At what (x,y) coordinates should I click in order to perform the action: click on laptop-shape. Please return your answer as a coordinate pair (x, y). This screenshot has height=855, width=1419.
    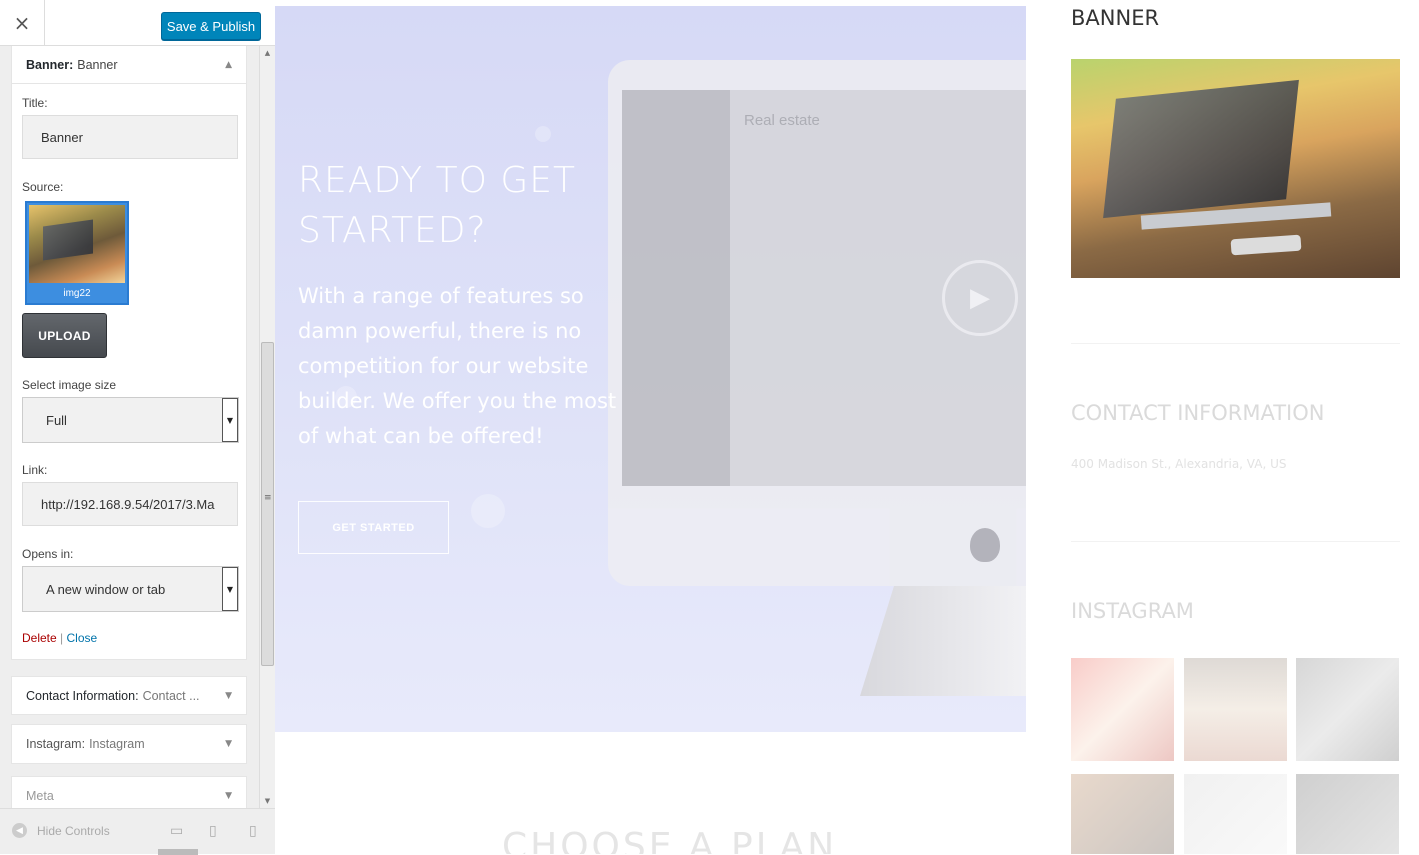
    Looking at the image, I should click on (1201, 149).